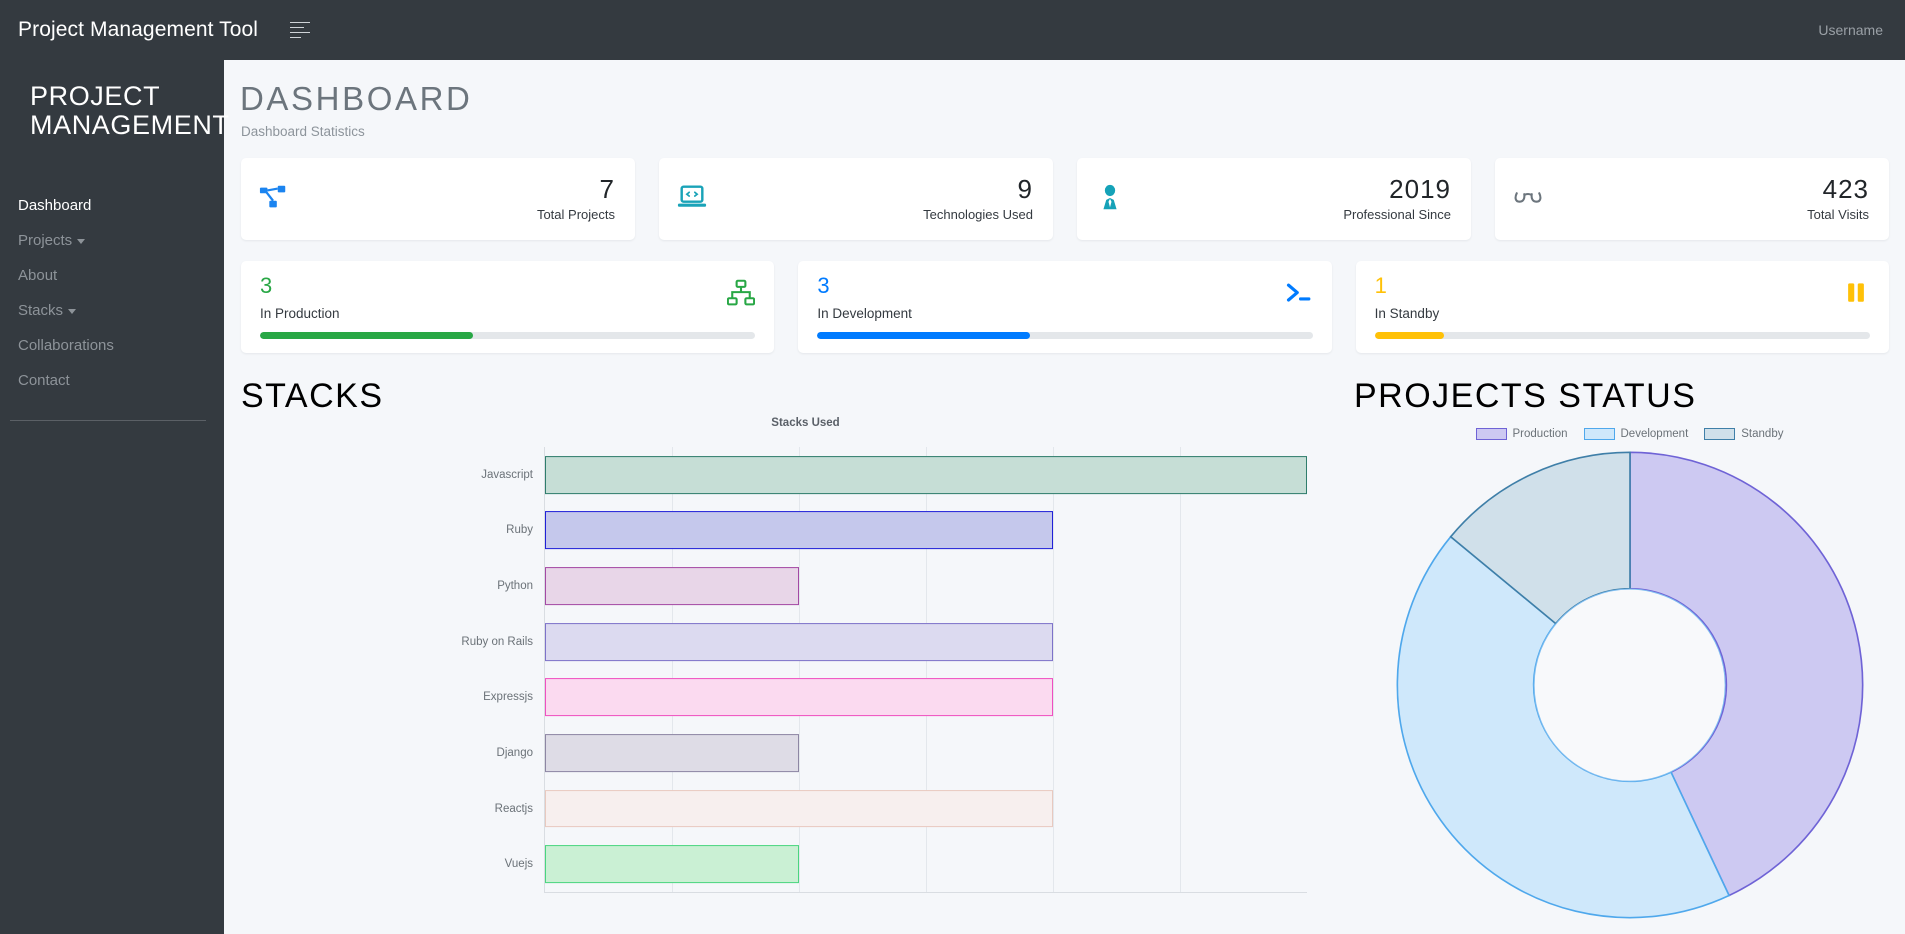  I want to click on pause-icon, so click(1856, 295).